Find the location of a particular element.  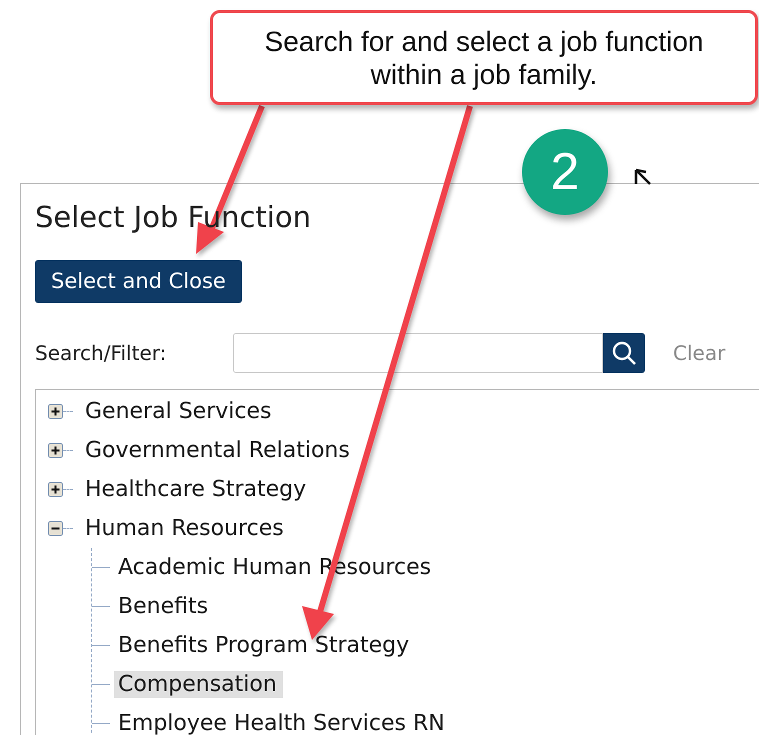

callout-box: Search for and select a job function within a job family. is located at coordinates (484, 57).